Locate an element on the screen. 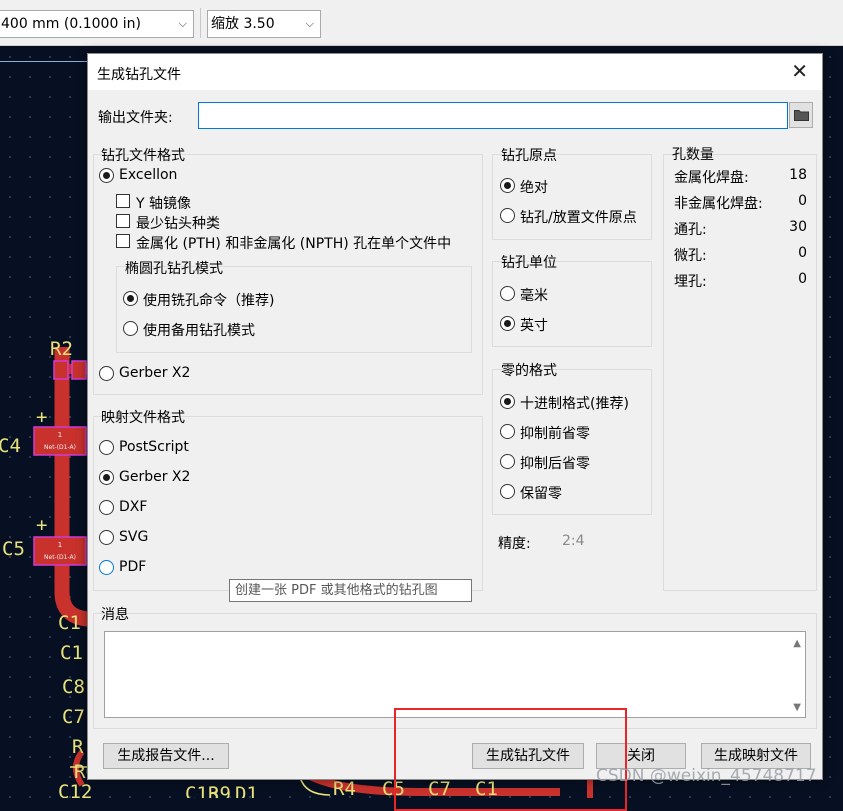  origin-absolute-radio is located at coordinates (507, 185).